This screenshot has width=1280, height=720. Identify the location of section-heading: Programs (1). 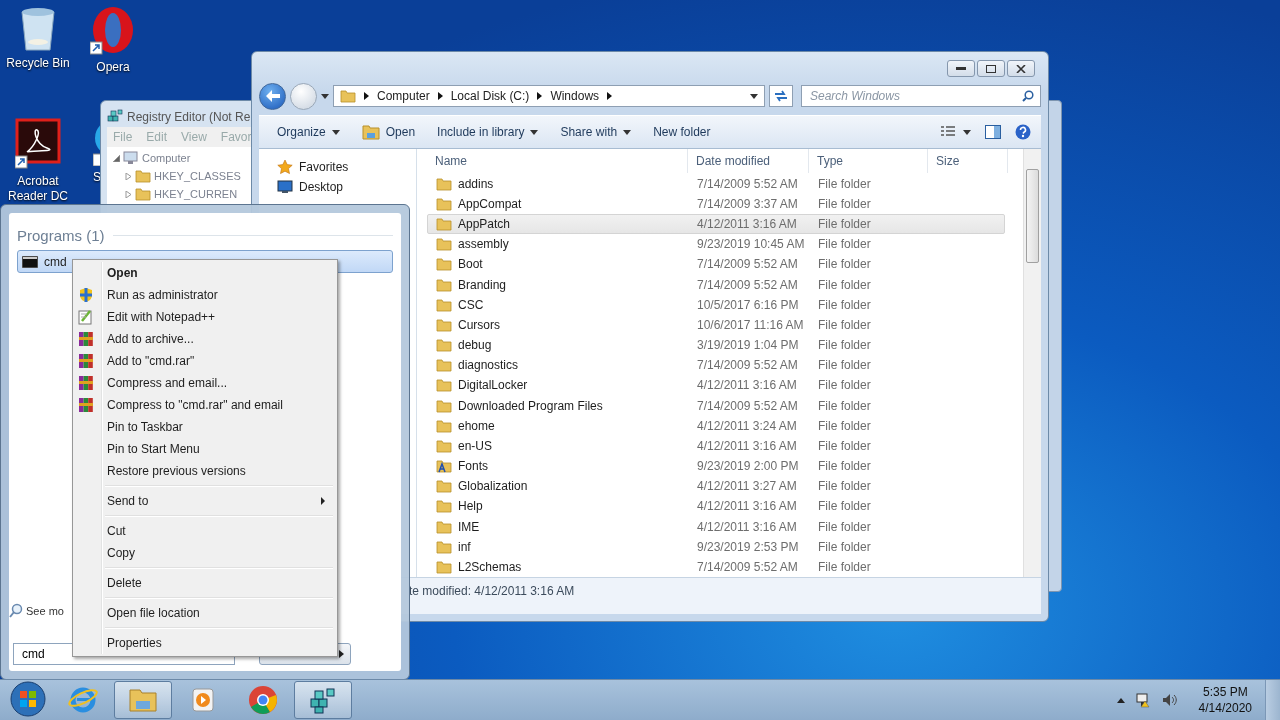
(61, 235).